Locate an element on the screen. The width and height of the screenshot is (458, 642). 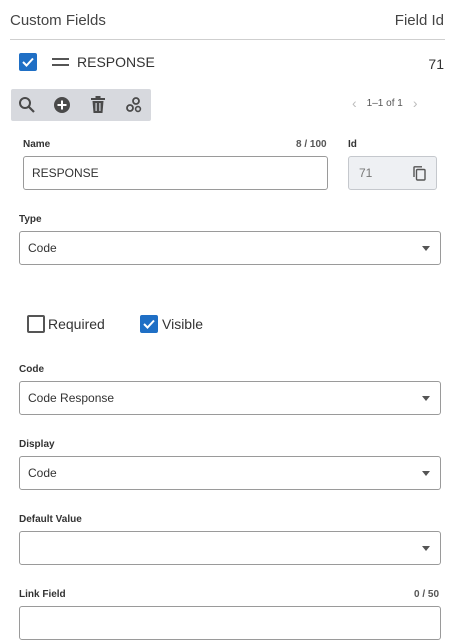
chevron-left-icon: ‹ is located at coordinates (354, 103).